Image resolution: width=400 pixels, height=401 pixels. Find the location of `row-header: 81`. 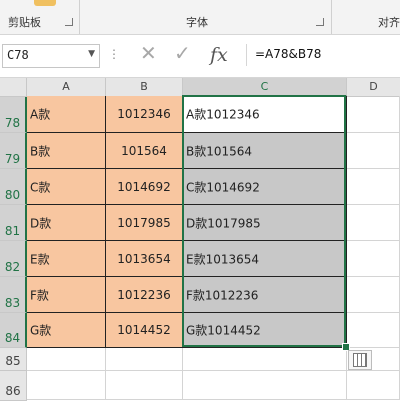

row-header: 81 is located at coordinates (13, 223).